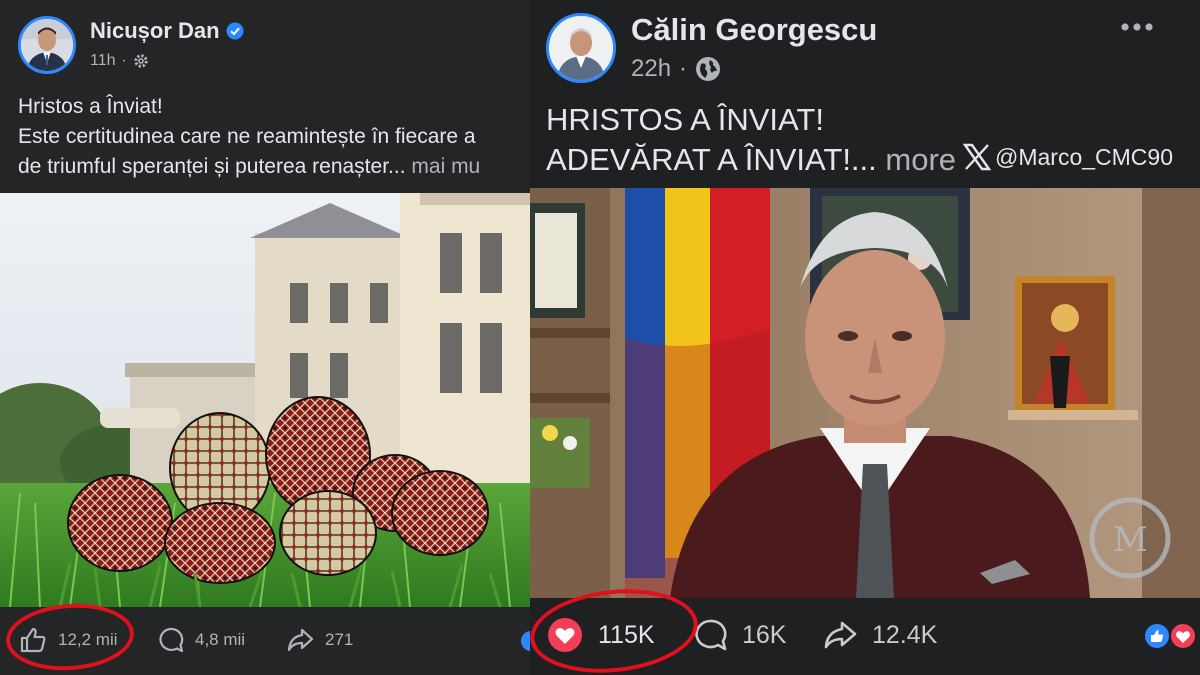  I want to click on post-meta: 11h ·, so click(119, 61).